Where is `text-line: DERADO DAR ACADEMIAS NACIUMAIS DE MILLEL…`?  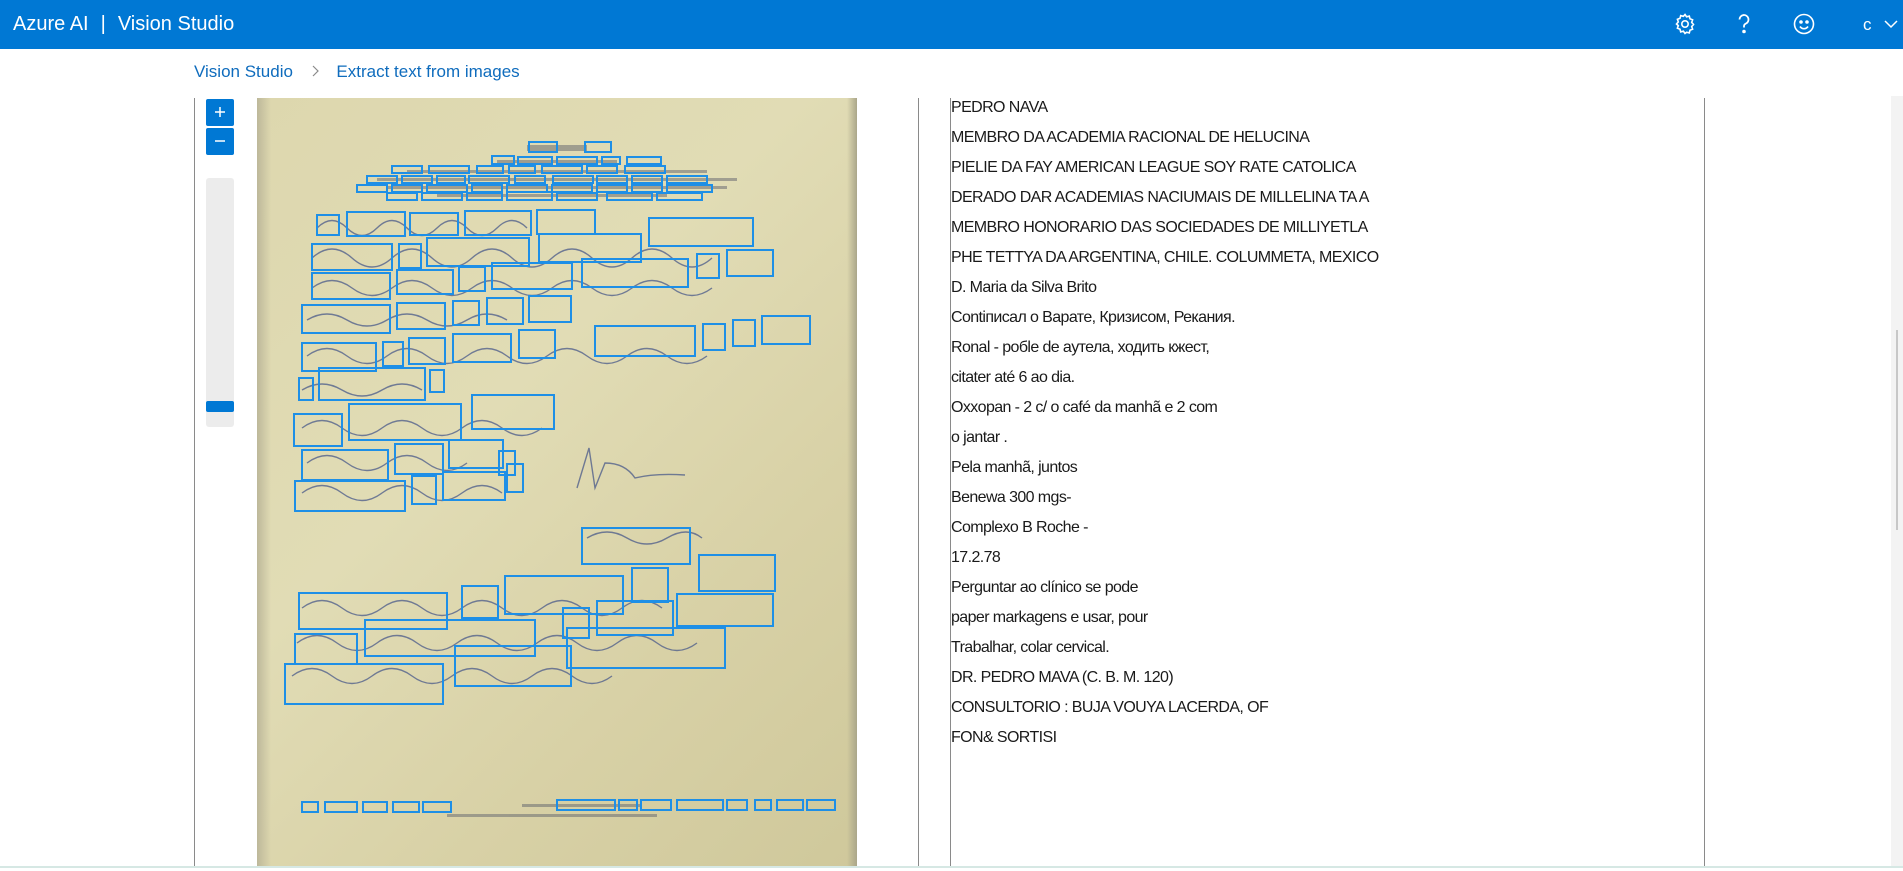
text-line: DERADO DAR ACADEMIAS NACIUMAIS DE MILLEL… is located at coordinates (1160, 197).